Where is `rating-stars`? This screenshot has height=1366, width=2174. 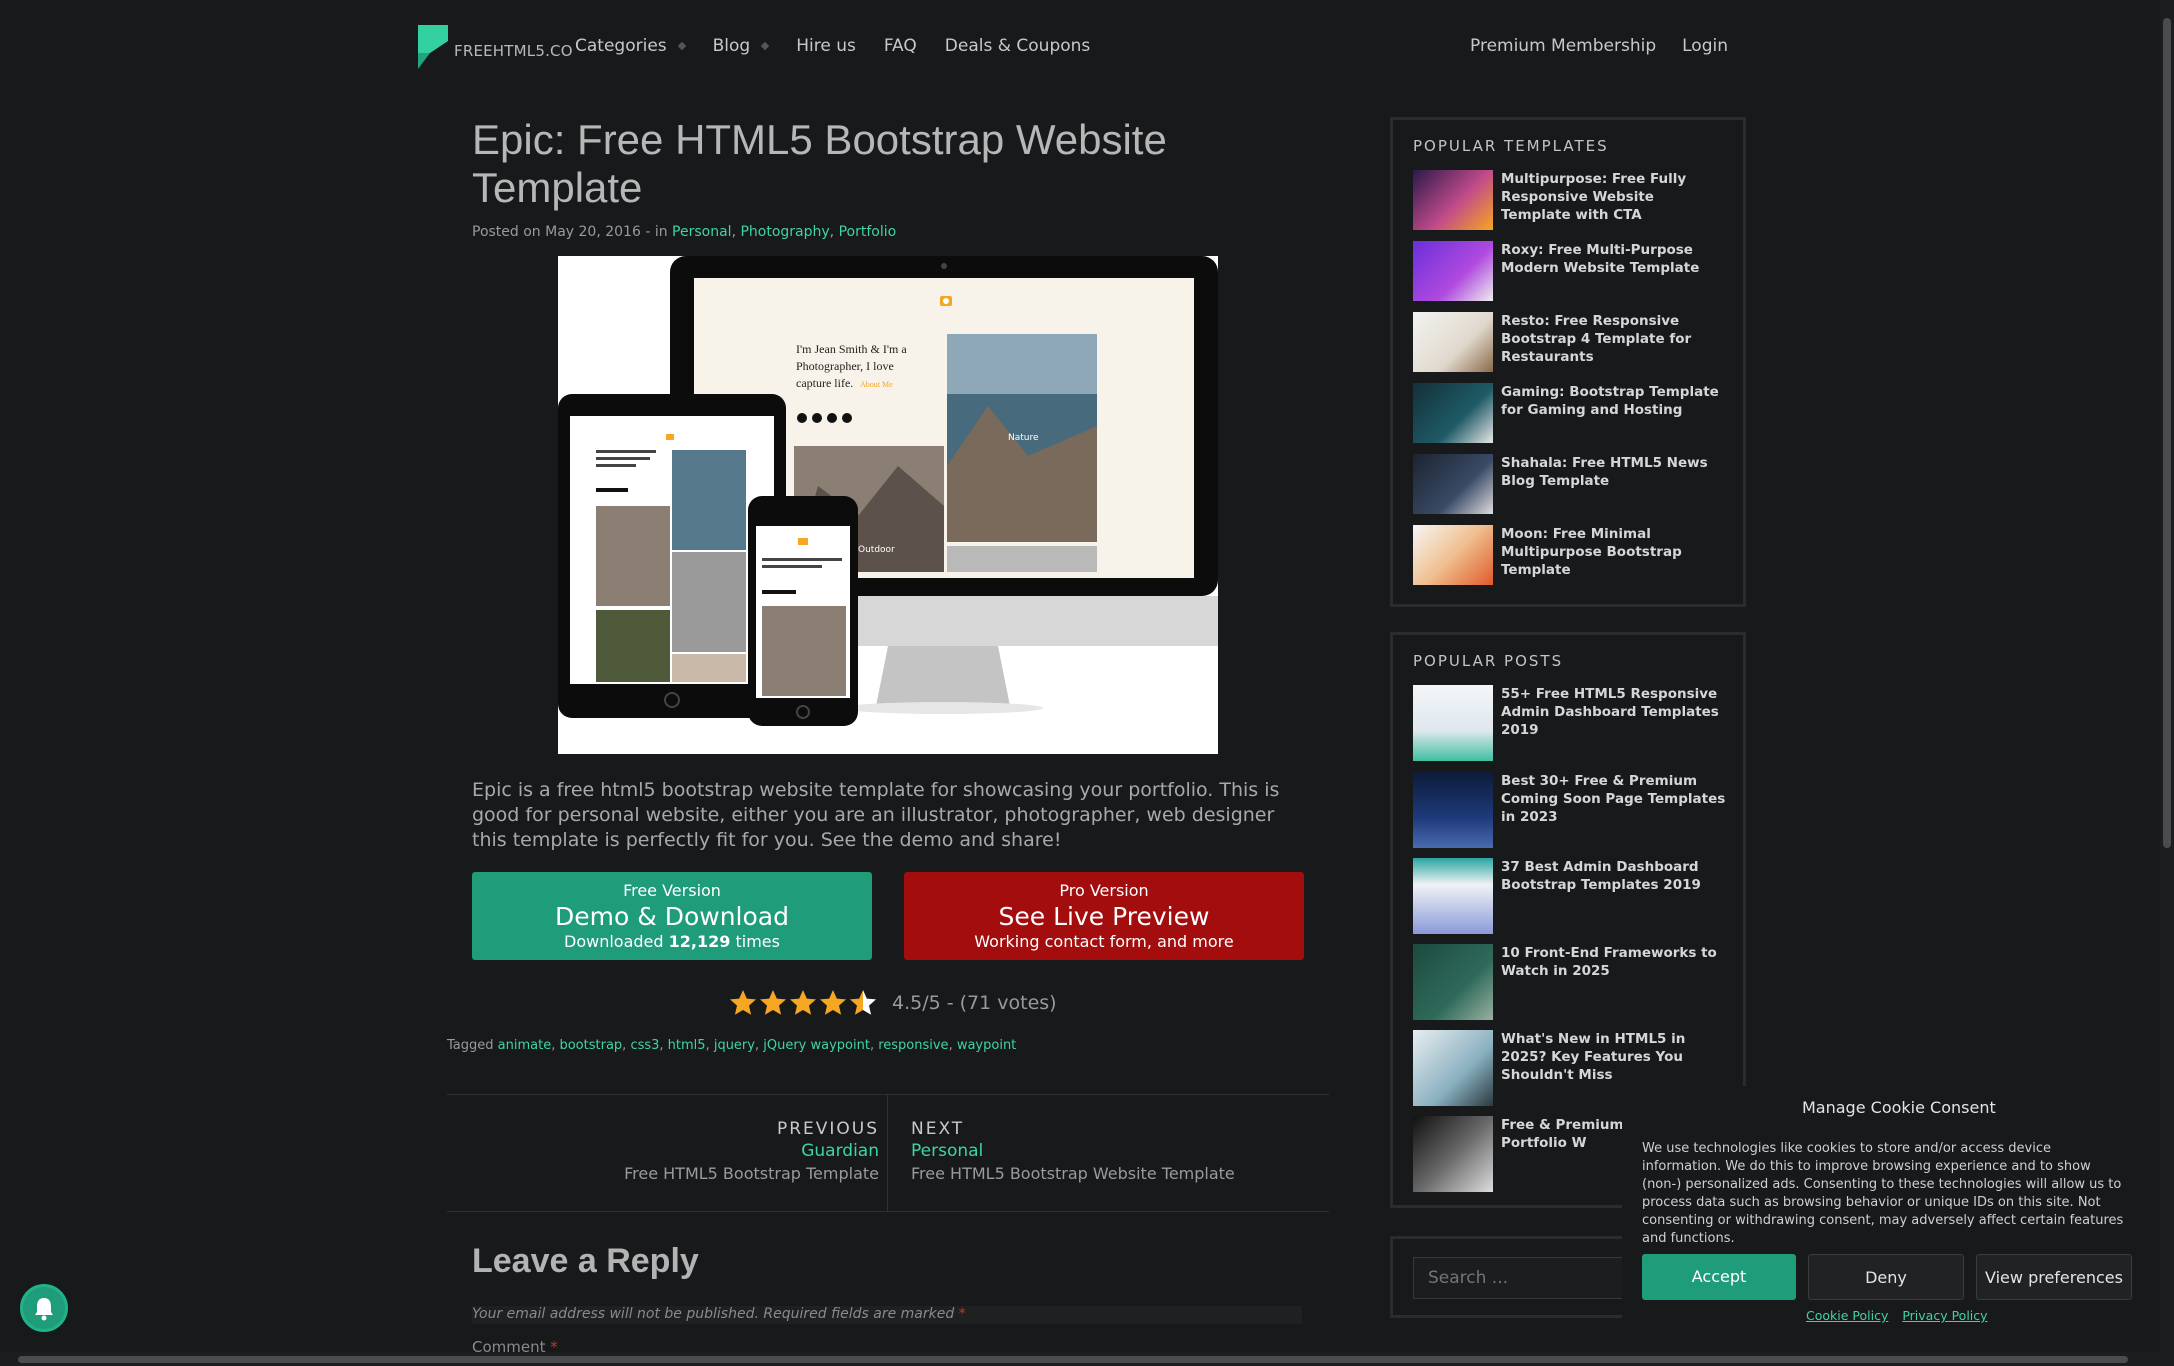 rating-stars is located at coordinates (803, 1003).